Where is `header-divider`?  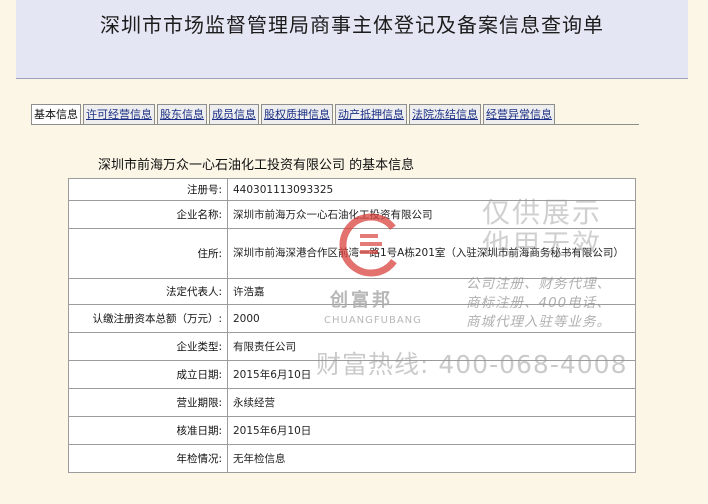
header-divider is located at coordinates (352, 78).